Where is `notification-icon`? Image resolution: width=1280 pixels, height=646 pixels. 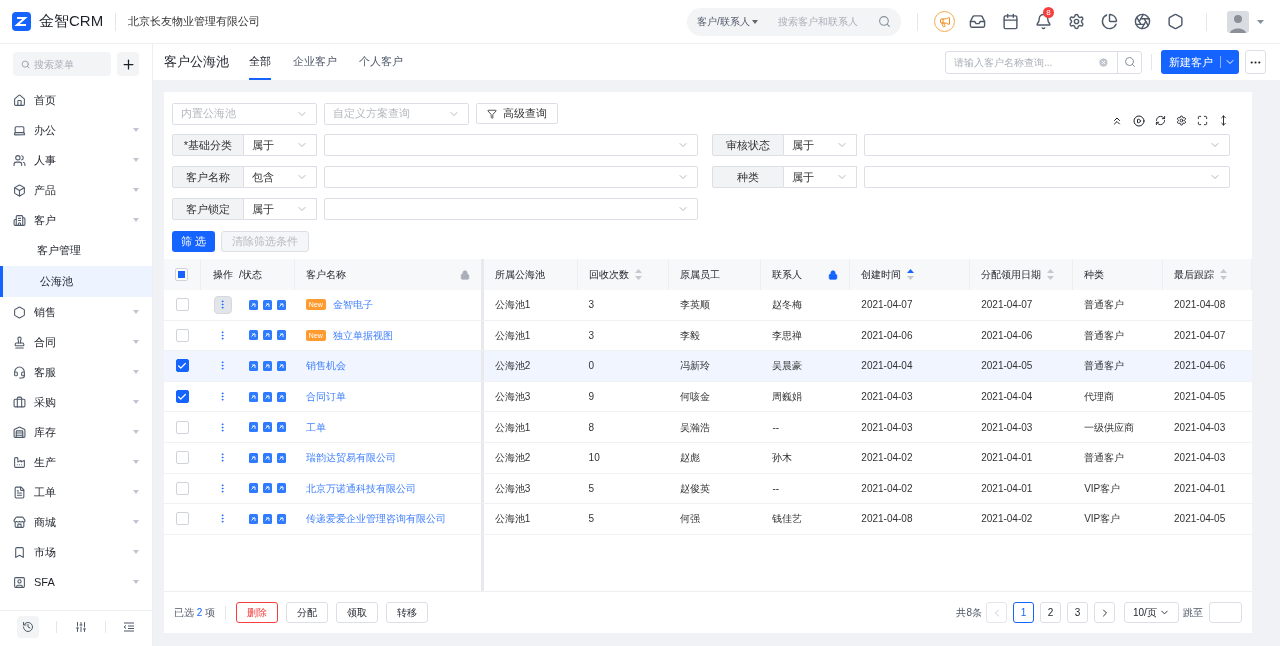 notification-icon is located at coordinates (1043, 21).